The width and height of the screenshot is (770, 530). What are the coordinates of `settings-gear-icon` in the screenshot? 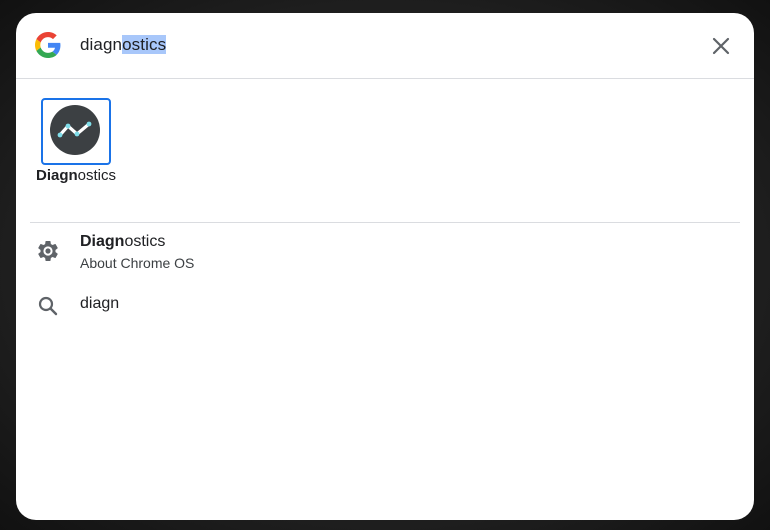 It's located at (48, 251).